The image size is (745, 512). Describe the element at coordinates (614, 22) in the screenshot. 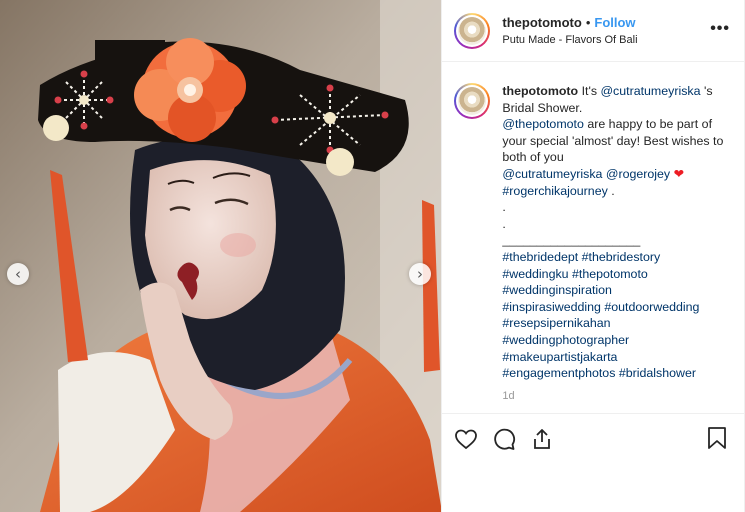

I see `follow-button: Follow` at that location.